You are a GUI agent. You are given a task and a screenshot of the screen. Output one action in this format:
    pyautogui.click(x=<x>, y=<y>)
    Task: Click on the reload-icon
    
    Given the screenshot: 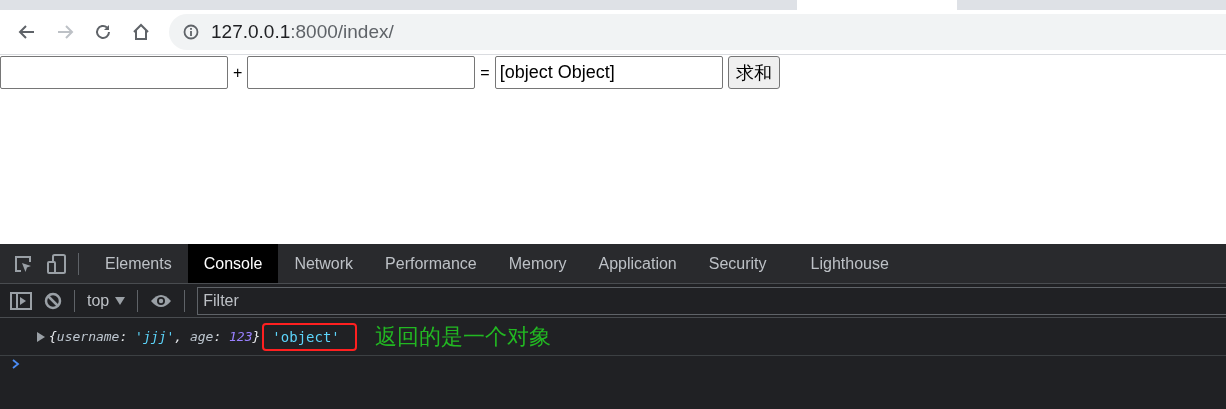 What is the action you would take?
    pyautogui.click(x=103, y=32)
    